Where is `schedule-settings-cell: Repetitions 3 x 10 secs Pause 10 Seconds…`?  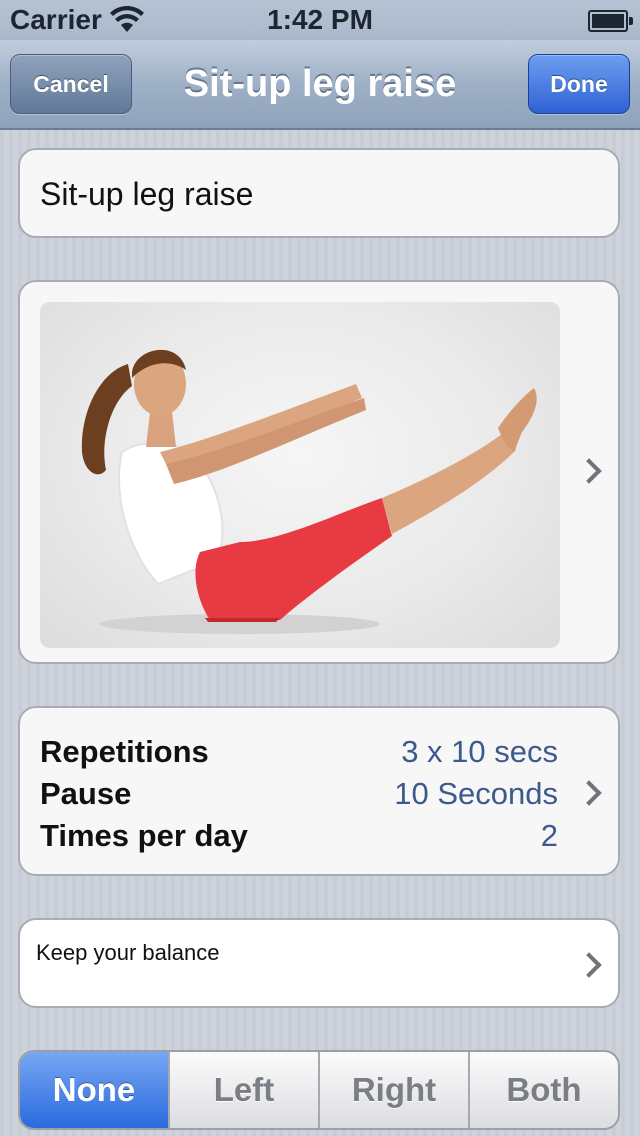 schedule-settings-cell: Repetitions 3 x 10 secs Pause 10 Seconds… is located at coordinates (319, 791).